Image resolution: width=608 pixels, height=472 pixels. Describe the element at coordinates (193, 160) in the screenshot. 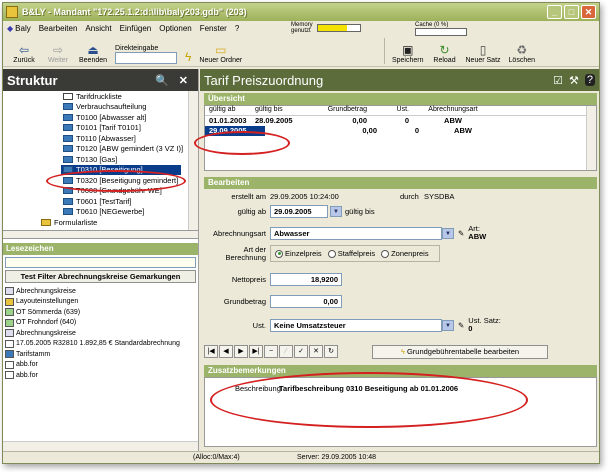

I see `tree-scrollbar` at that location.